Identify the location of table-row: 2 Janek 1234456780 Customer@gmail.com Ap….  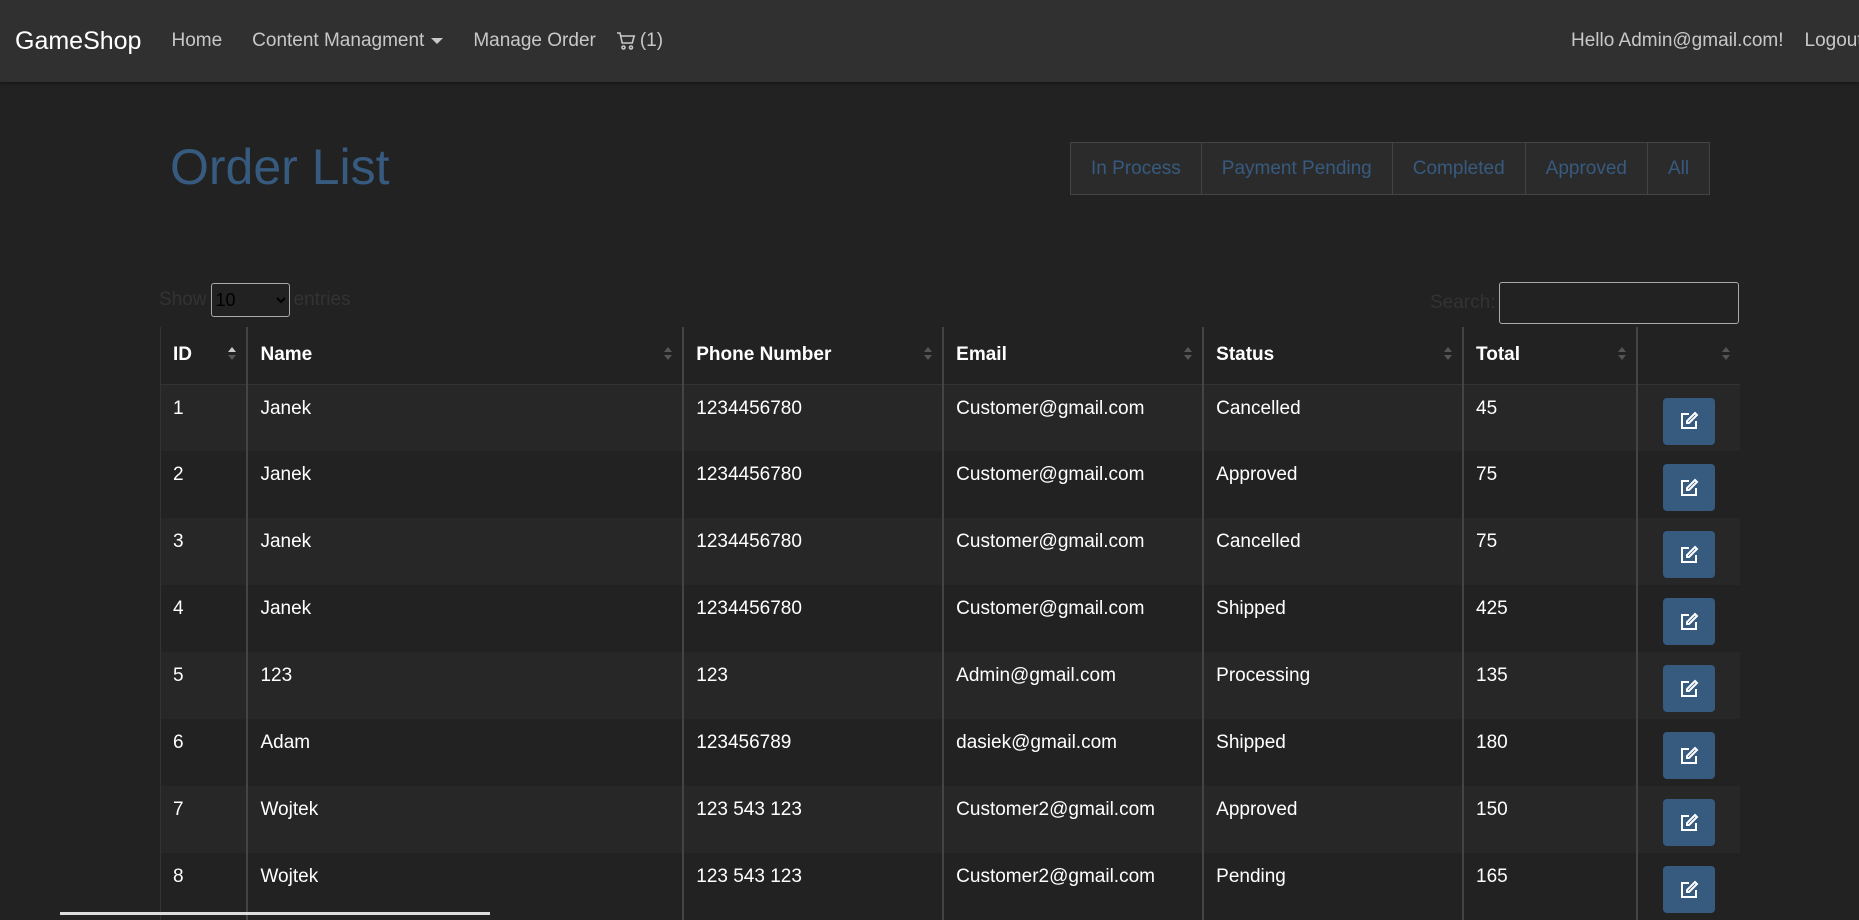
(950, 484).